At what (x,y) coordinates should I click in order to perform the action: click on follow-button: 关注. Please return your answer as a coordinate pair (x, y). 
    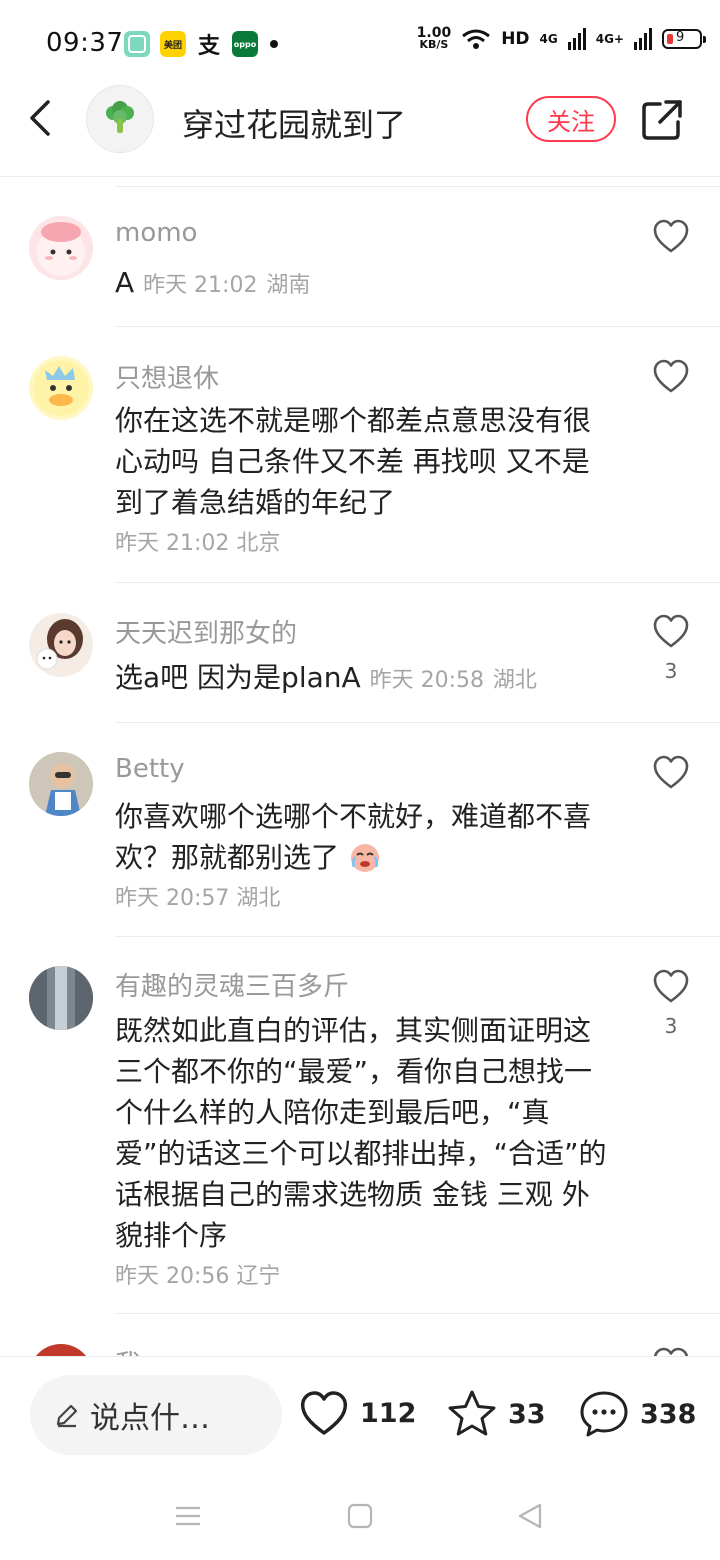
    Looking at the image, I should click on (571, 119).